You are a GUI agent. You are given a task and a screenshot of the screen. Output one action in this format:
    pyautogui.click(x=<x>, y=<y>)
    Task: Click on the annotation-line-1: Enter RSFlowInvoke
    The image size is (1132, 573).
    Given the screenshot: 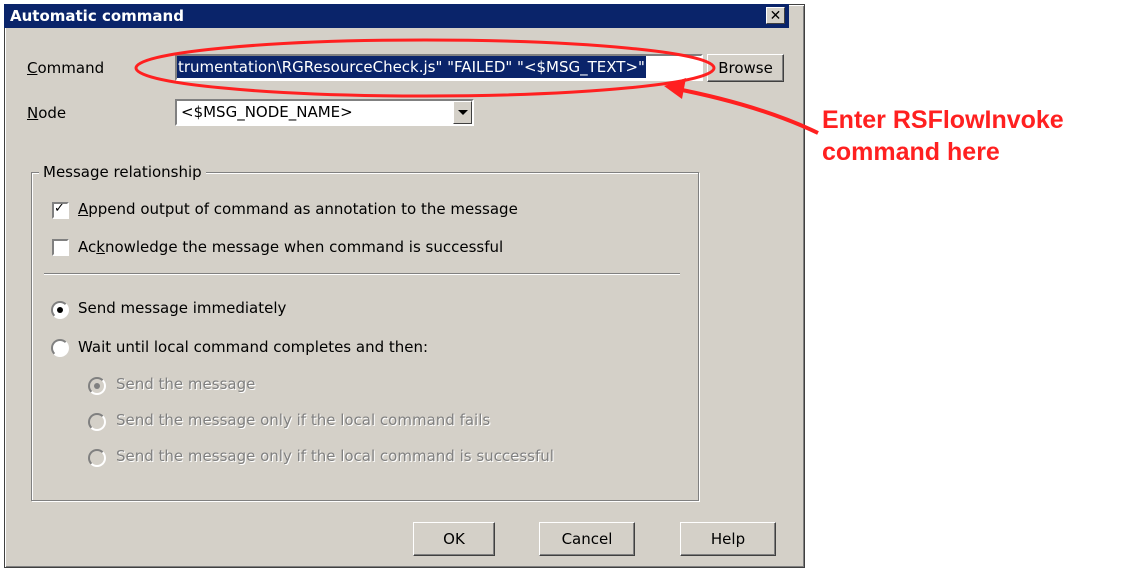 What is the action you would take?
    pyautogui.click(x=943, y=120)
    